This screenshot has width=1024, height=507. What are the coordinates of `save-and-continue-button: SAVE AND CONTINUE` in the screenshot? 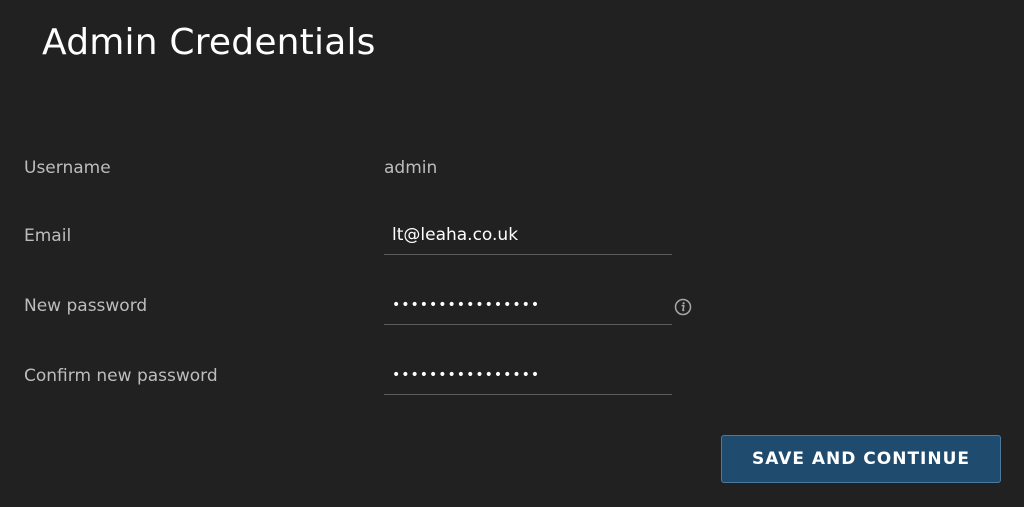 It's located at (861, 459).